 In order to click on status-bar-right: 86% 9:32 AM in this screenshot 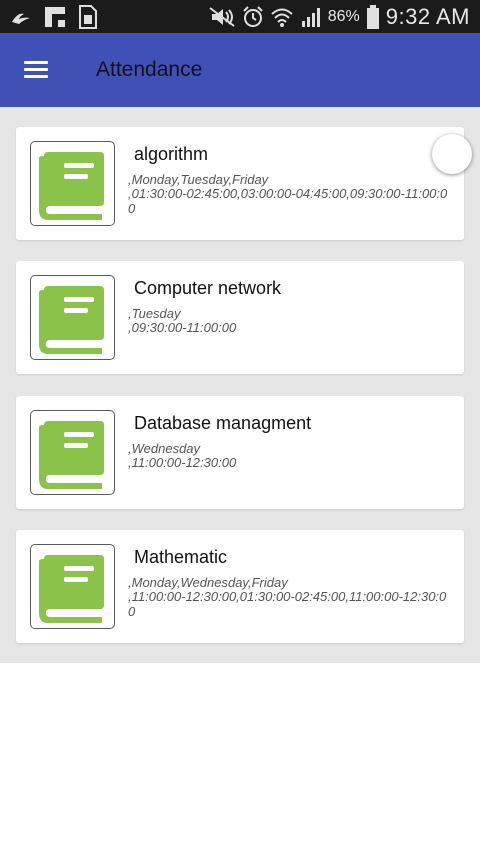, I will do `click(339, 16)`.